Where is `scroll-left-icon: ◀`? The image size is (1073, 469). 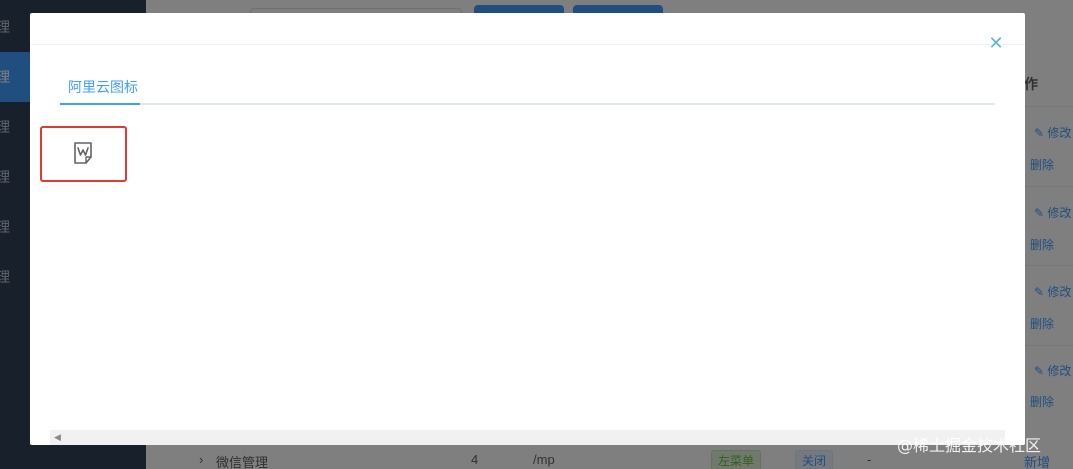
scroll-left-icon: ◀ is located at coordinates (57, 437).